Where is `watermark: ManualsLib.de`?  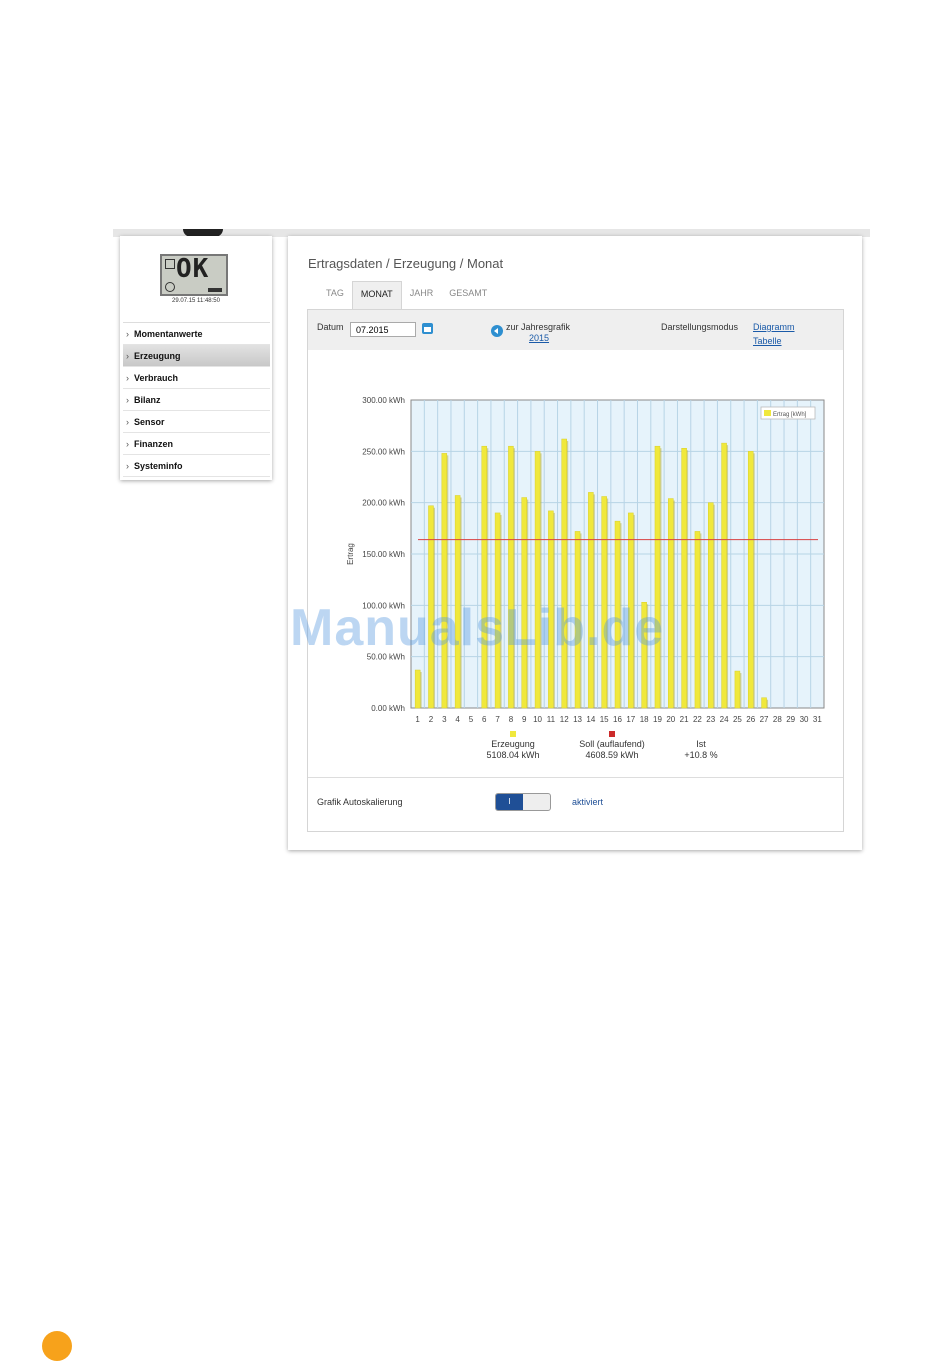
watermark: ManualsLib.de is located at coordinates (477, 628).